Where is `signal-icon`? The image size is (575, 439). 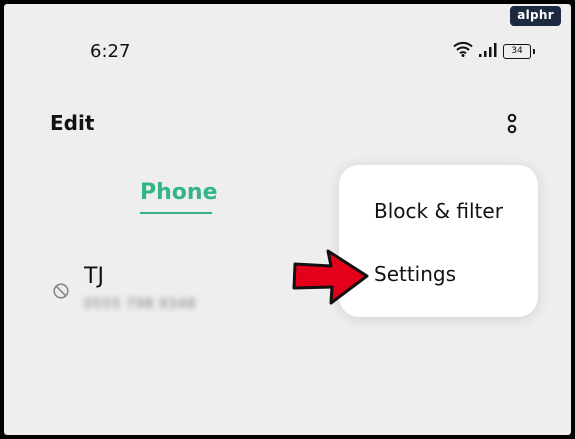
signal-icon is located at coordinates (488, 51).